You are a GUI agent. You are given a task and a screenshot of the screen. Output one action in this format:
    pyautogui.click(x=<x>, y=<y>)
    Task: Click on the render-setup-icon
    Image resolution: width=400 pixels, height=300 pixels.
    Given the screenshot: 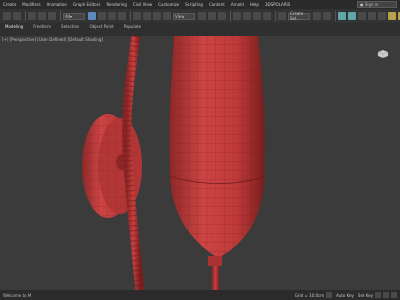 What is the action you would take?
    pyautogui.click(x=392, y=16)
    